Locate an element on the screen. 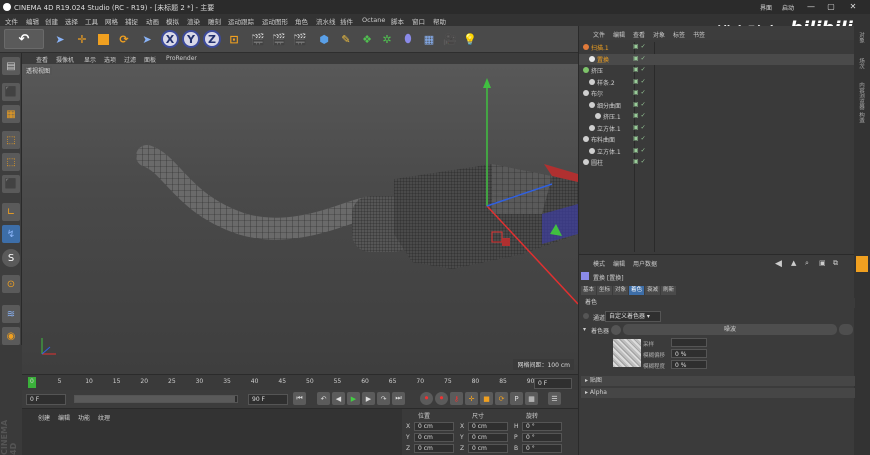  range-slider is located at coordinates (156, 399).